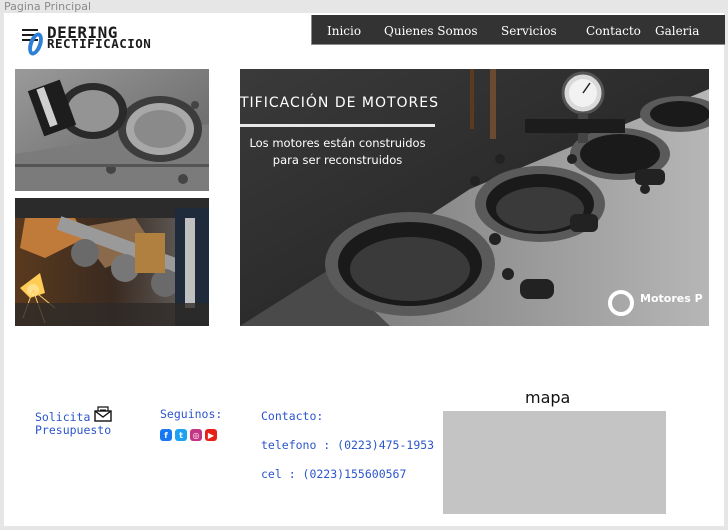 This screenshot has height=530, width=728. What do you see at coordinates (166, 435) in the screenshot?
I see `facebook-icon: f` at bounding box center [166, 435].